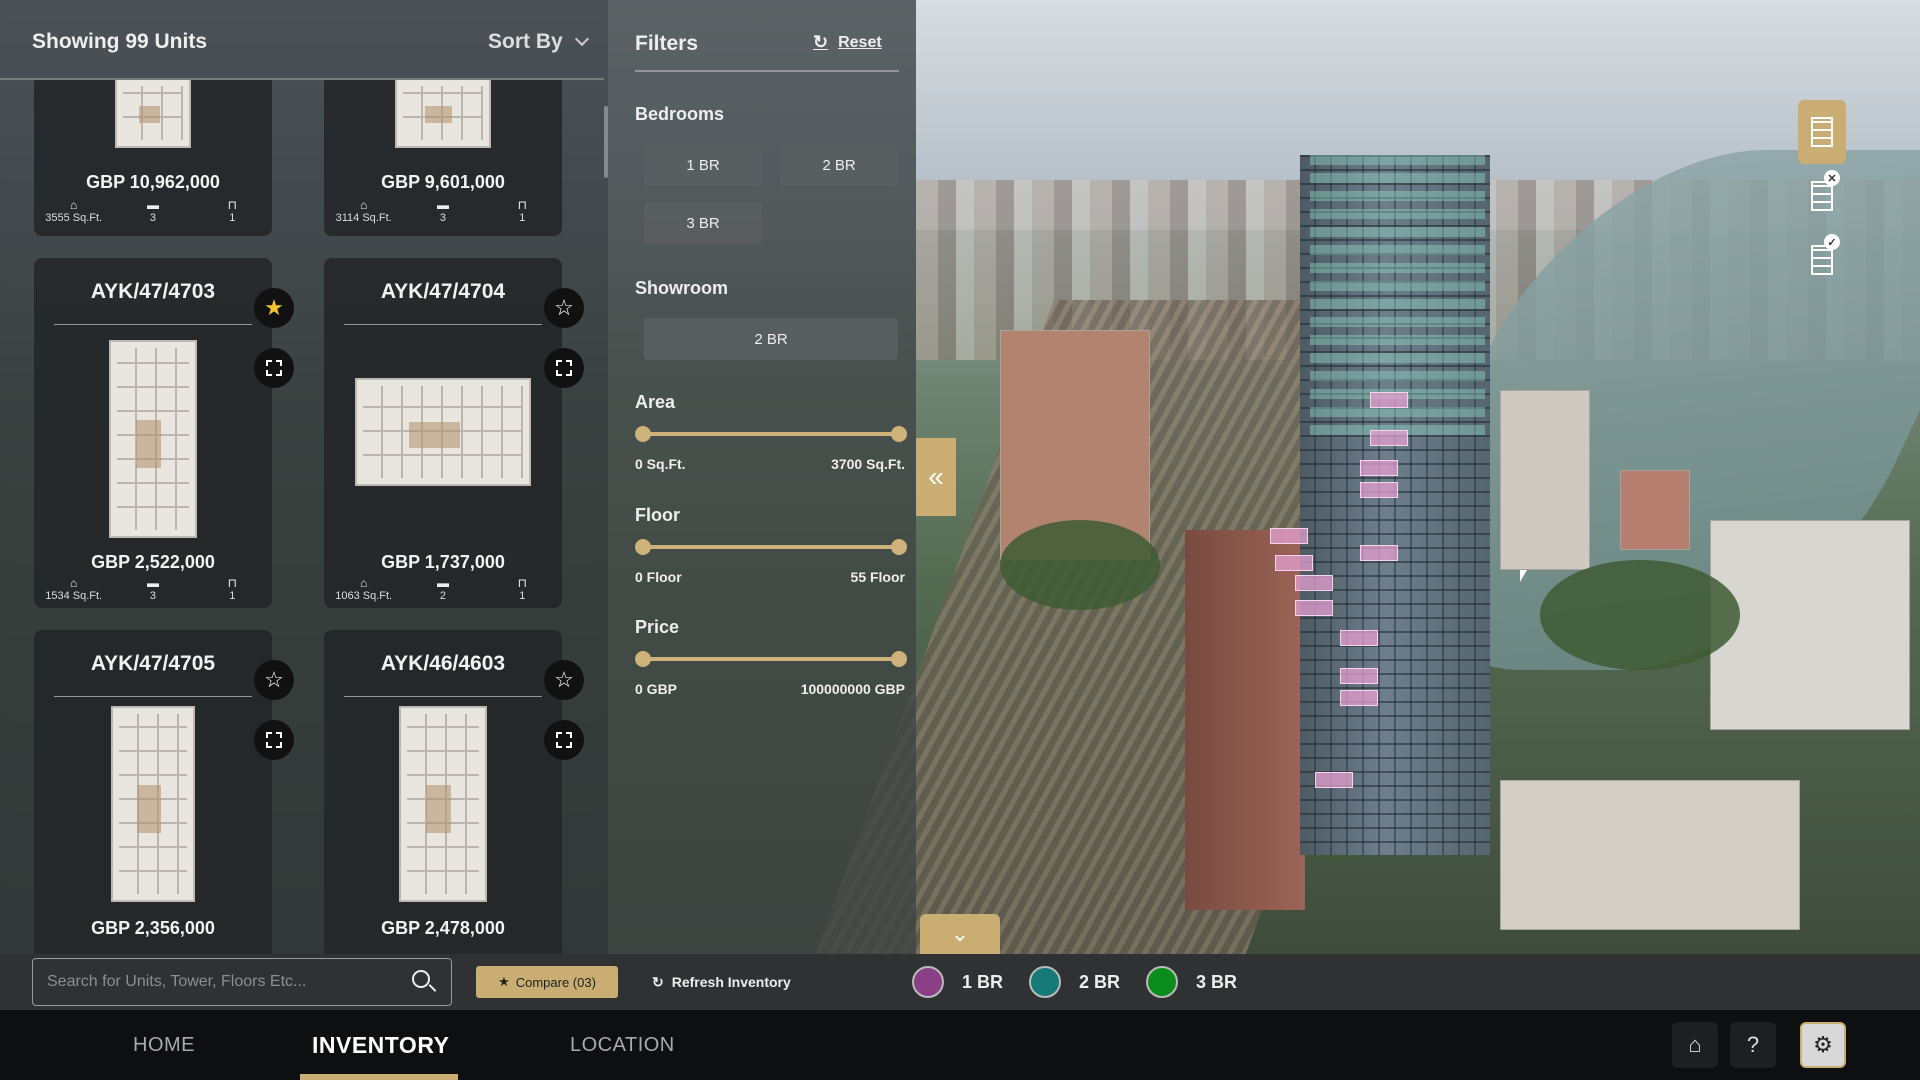  I want to click on refresh-inventory-button: ↻ Refresh Inventory, so click(721, 982).